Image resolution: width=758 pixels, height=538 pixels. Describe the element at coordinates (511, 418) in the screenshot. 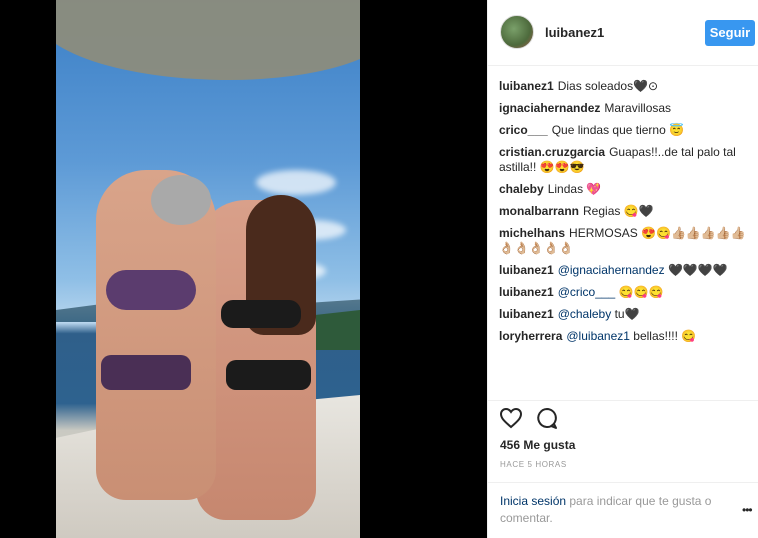

I see `heart-icon` at that location.